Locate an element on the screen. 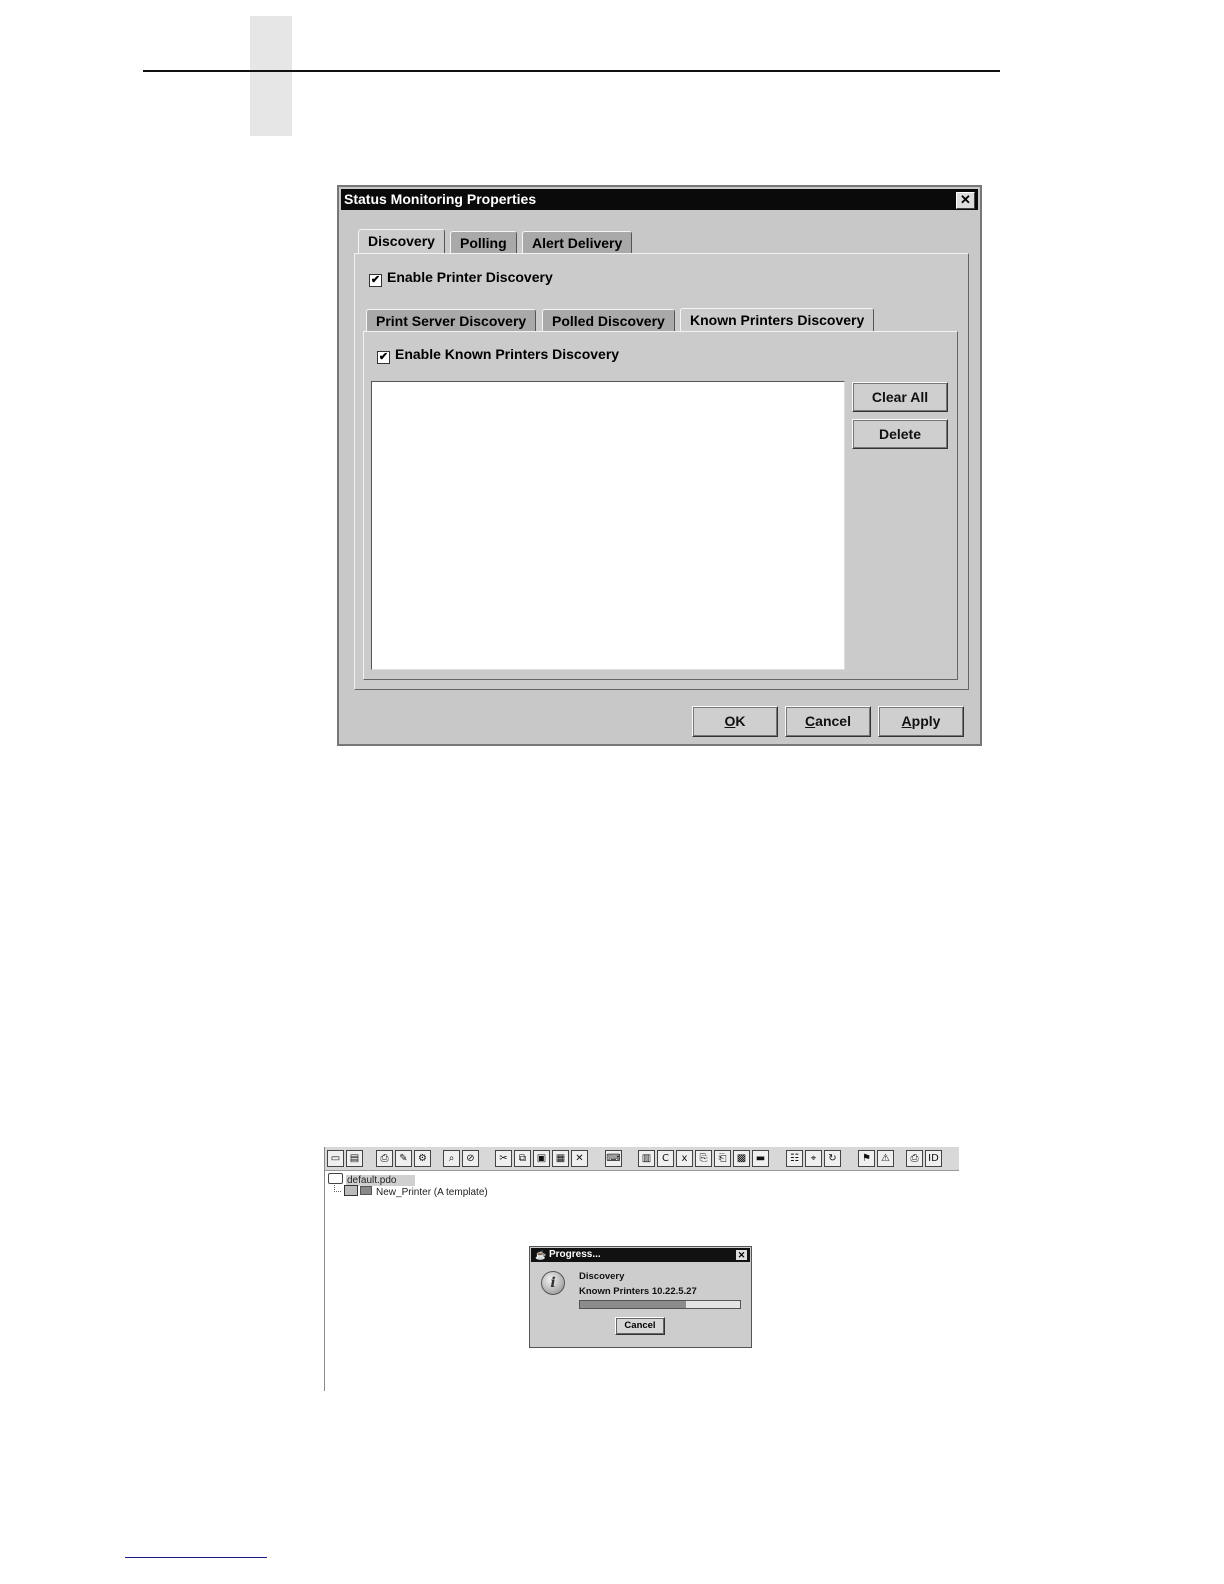  enable-known-printers-checkbox: ✔ is located at coordinates (383, 357).